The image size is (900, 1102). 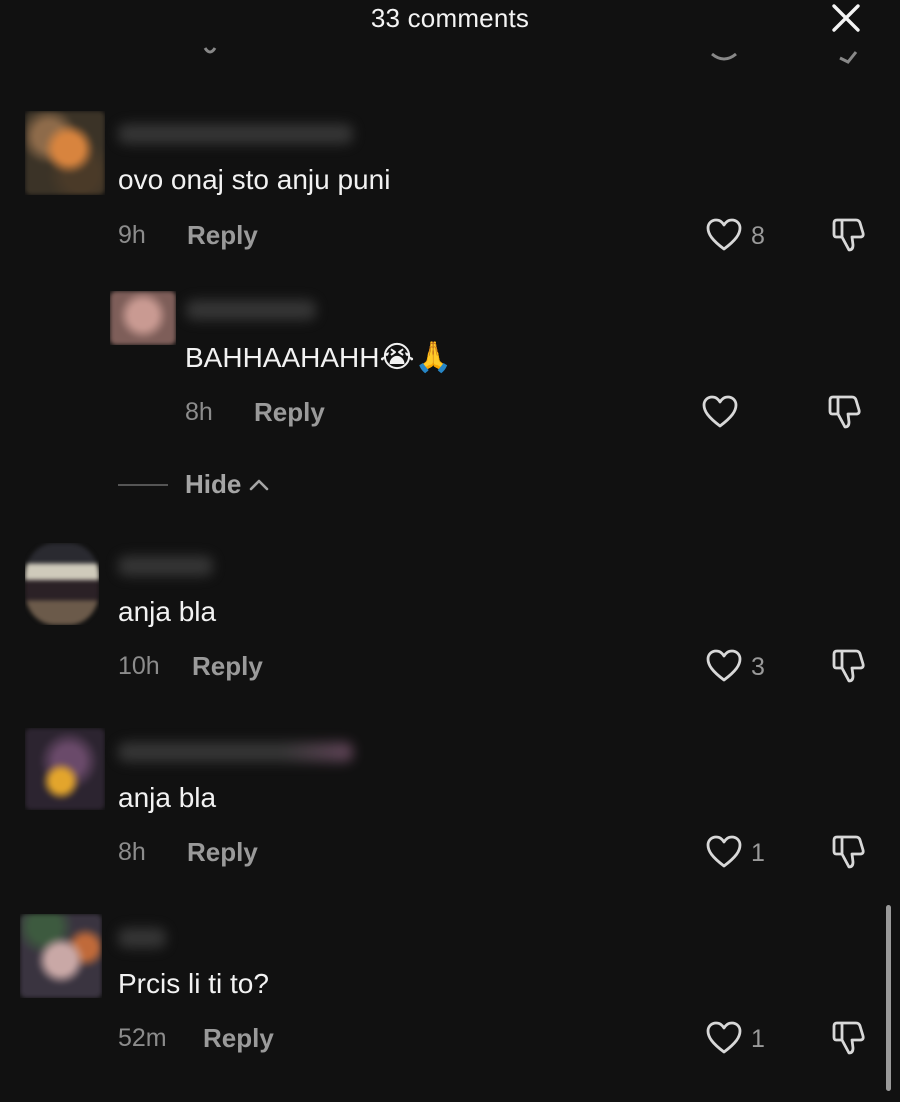 What do you see at coordinates (132, 235) in the screenshot?
I see `comment-time: 9h` at bounding box center [132, 235].